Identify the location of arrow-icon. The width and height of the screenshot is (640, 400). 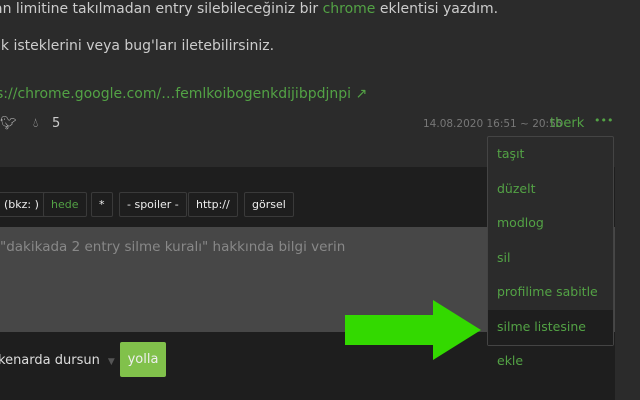
(413, 330).